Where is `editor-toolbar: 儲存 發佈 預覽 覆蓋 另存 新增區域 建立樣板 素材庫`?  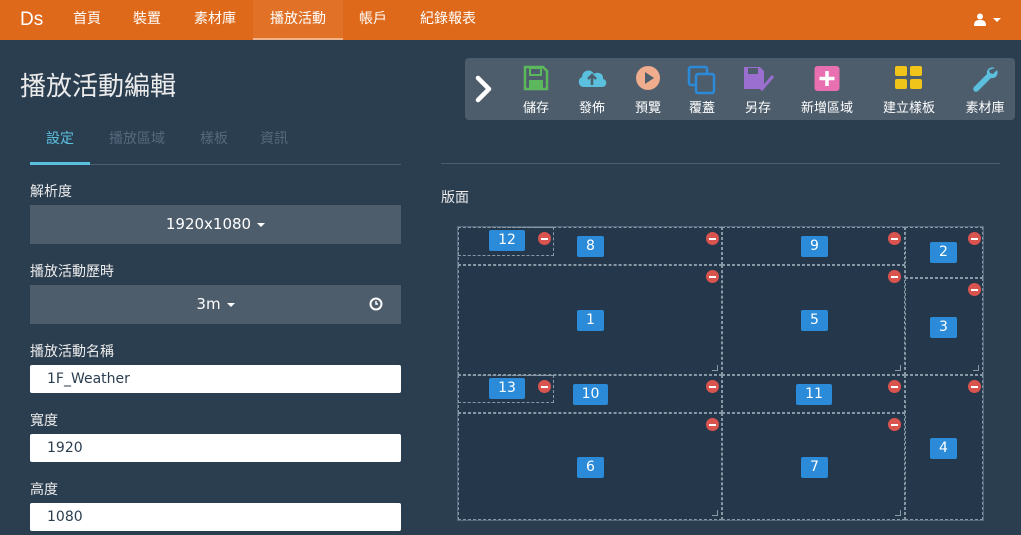 editor-toolbar: 儲存 發佈 預覽 覆蓋 另存 新增區域 建立樣板 素材庫 is located at coordinates (740, 89).